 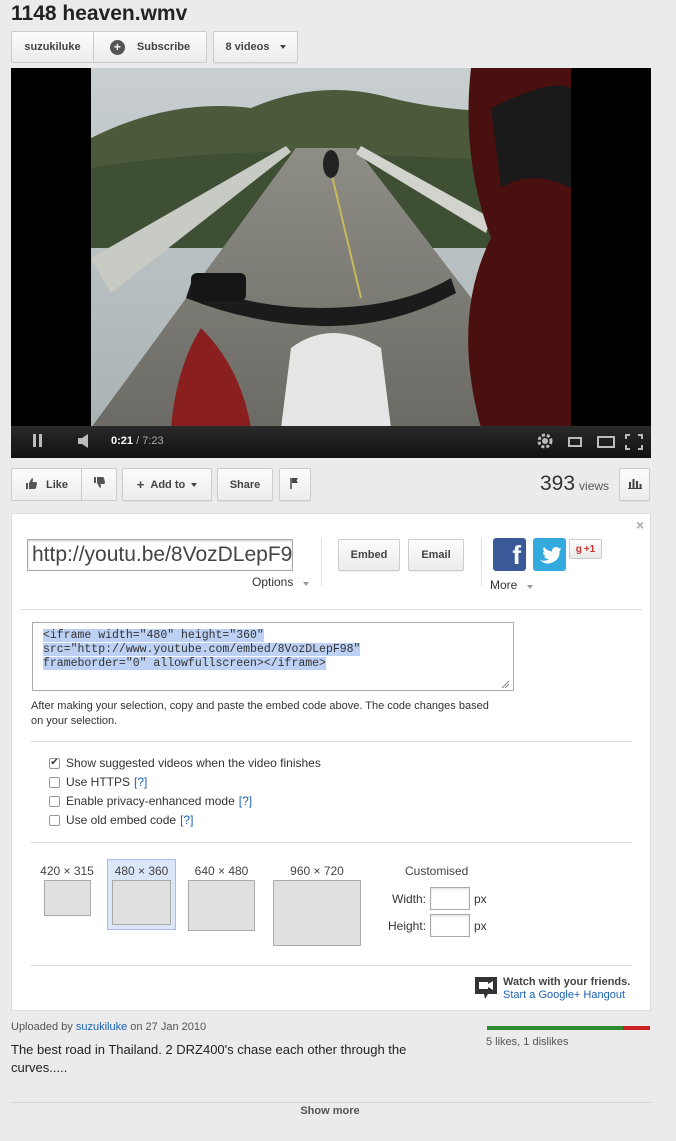 I want to click on size-label: 960 × 720, so click(x=317, y=871).